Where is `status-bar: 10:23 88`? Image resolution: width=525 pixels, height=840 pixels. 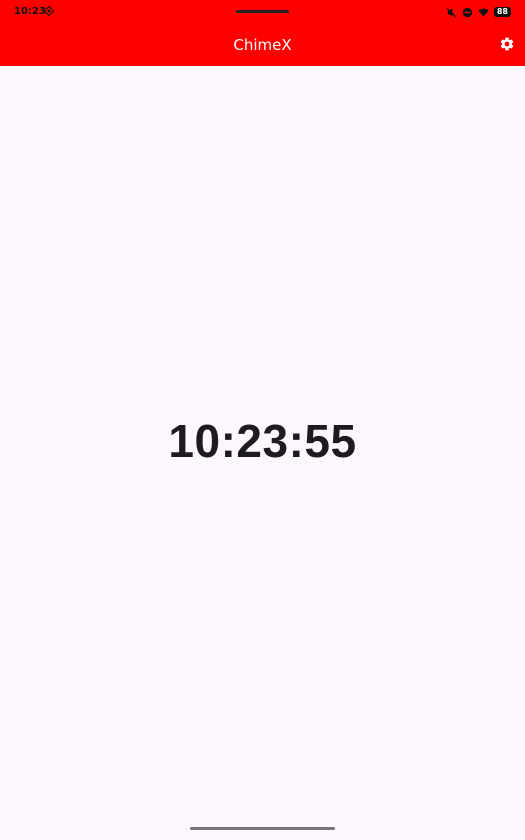 status-bar: 10:23 88 is located at coordinates (262, 12).